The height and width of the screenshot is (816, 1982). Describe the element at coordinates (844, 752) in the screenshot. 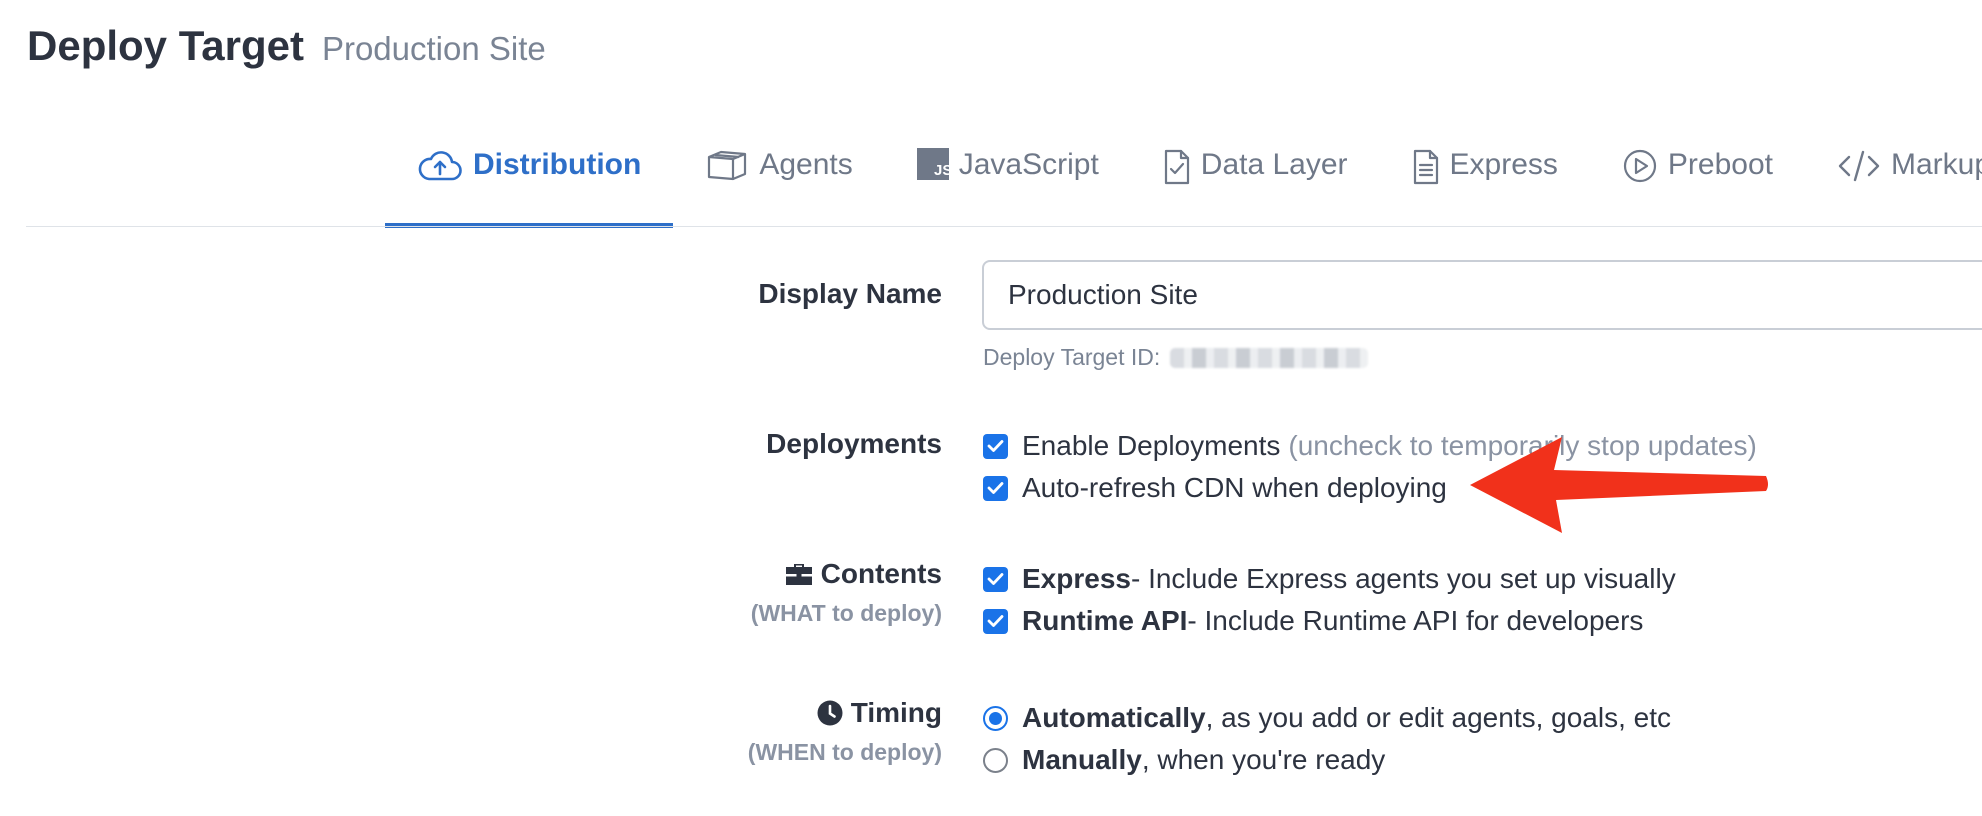

I see `timing-sublabel: (WHEN to deploy)` at that location.